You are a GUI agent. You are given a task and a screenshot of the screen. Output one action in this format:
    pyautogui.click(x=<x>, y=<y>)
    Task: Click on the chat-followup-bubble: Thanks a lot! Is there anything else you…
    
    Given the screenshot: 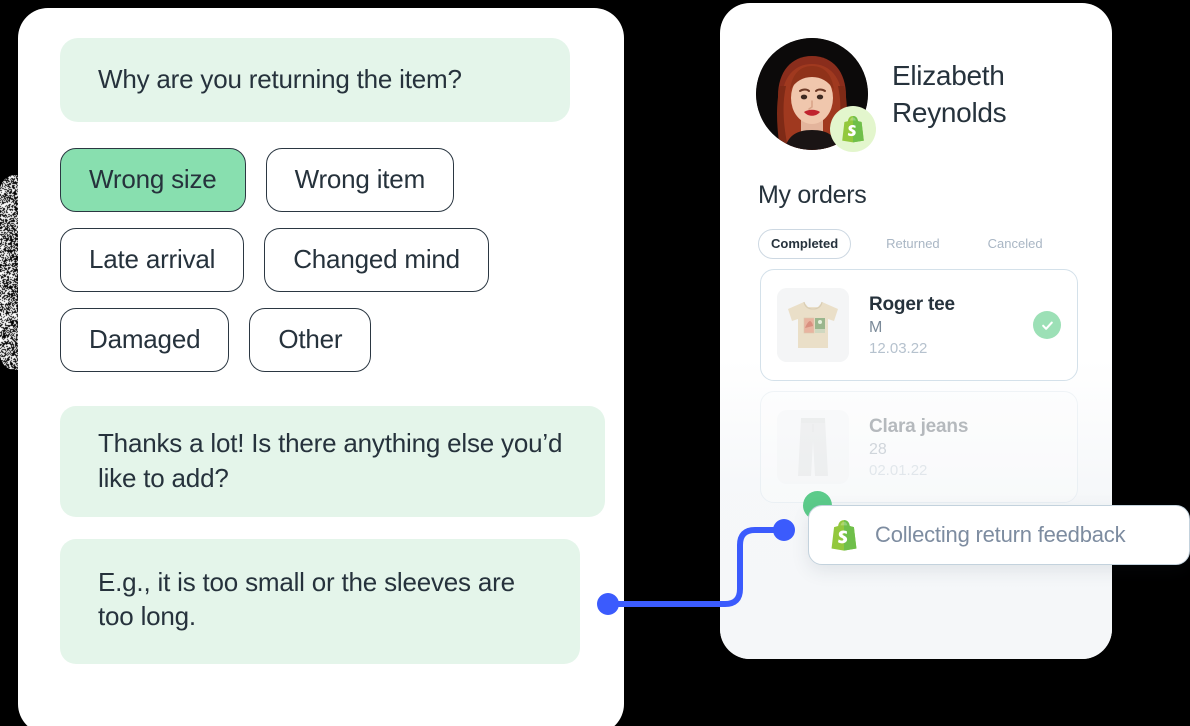 What is the action you would take?
    pyautogui.click(x=332, y=461)
    